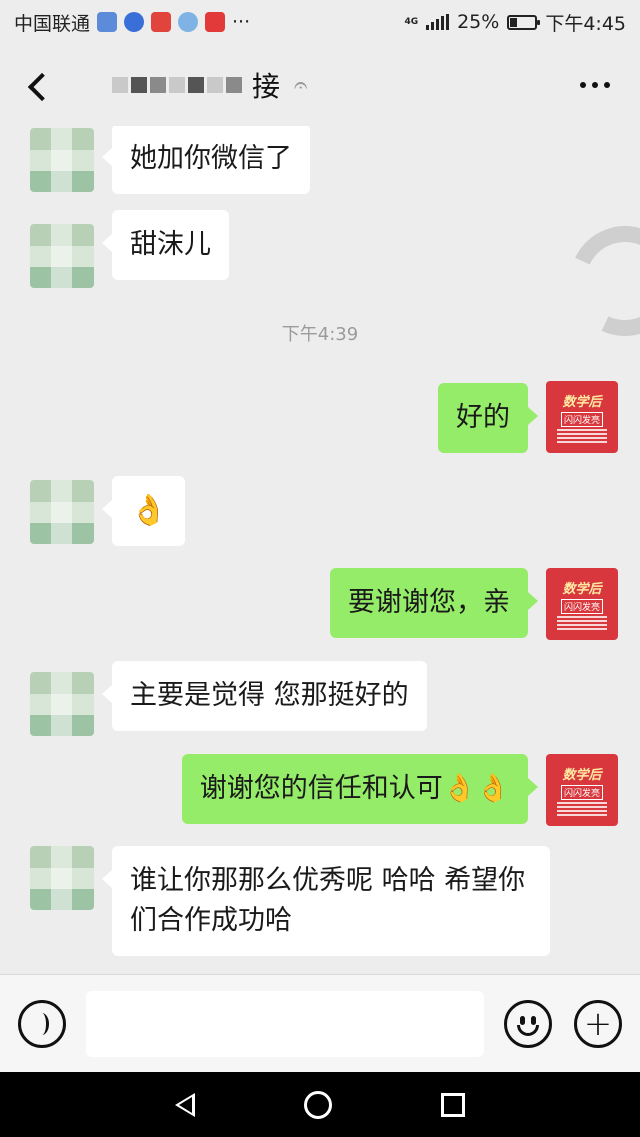  I want to click on message-bubble-incoming: 👌, so click(143, 511).